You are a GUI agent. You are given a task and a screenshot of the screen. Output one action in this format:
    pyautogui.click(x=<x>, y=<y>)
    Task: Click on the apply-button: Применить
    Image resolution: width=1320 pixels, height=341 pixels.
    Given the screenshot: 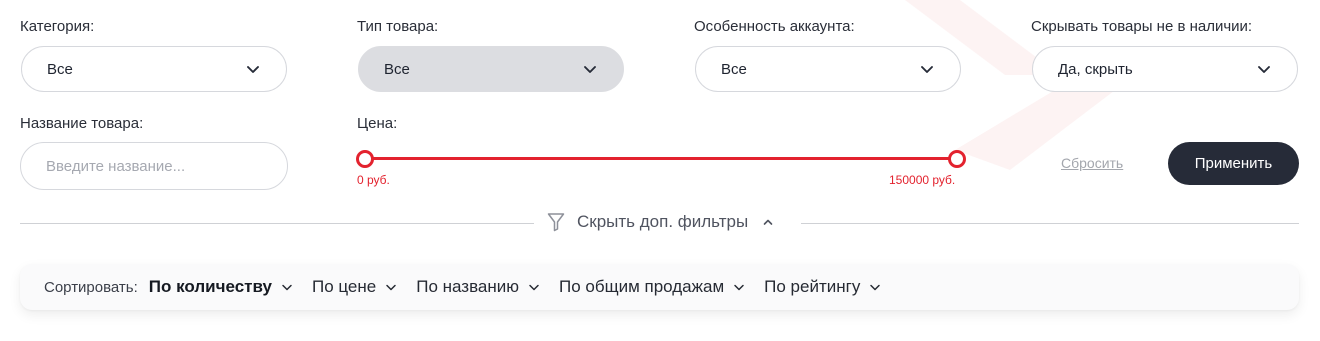 What is the action you would take?
    pyautogui.click(x=1233, y=163)
    